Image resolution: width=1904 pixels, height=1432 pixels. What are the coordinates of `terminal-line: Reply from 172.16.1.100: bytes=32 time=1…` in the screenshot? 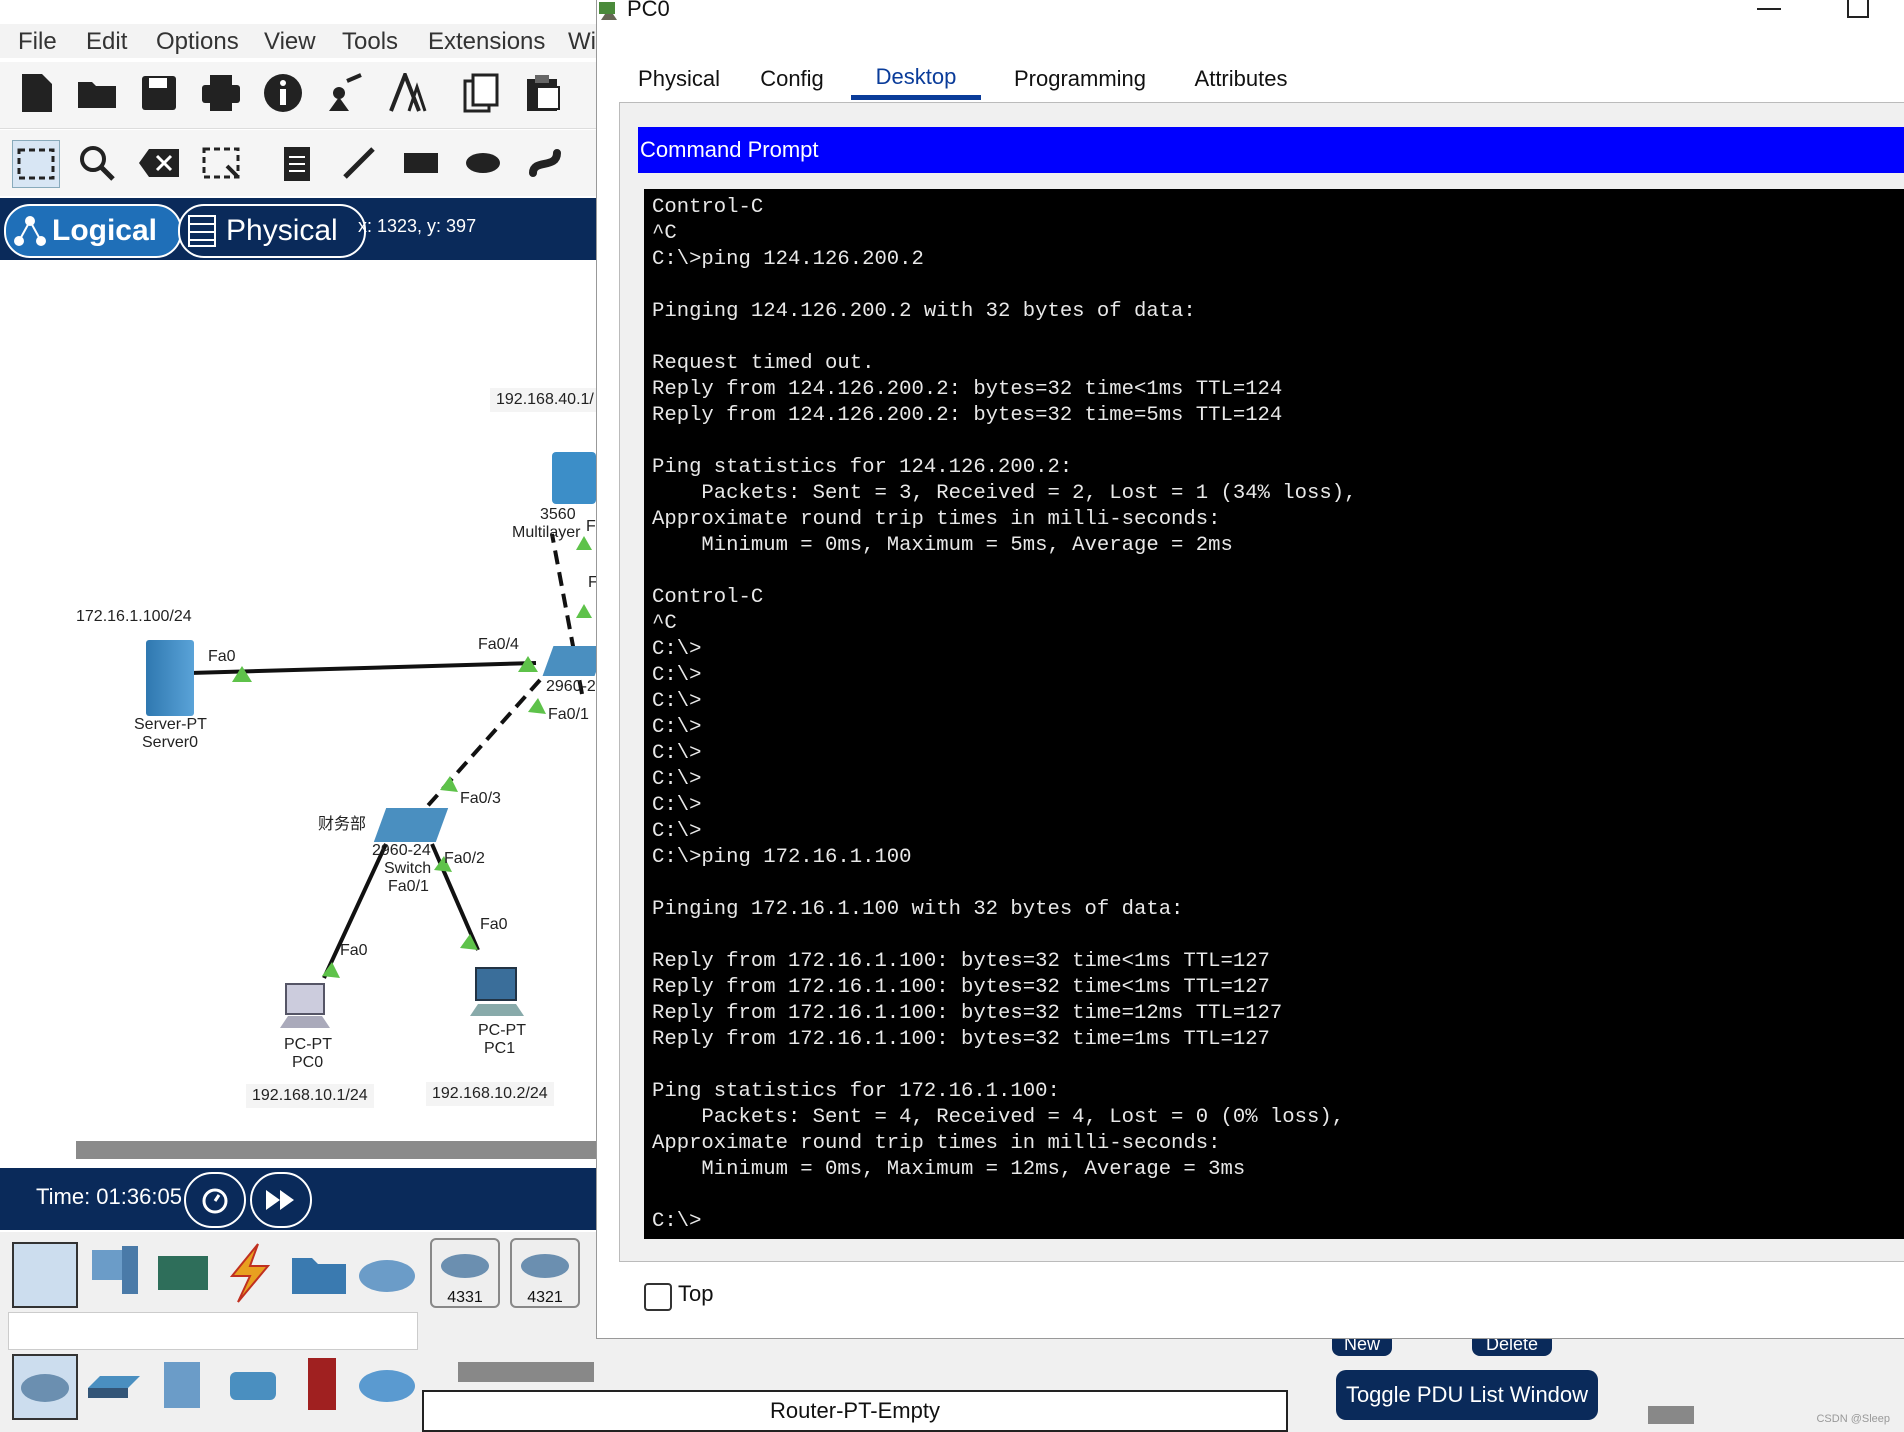 It's located at (967, 1013).